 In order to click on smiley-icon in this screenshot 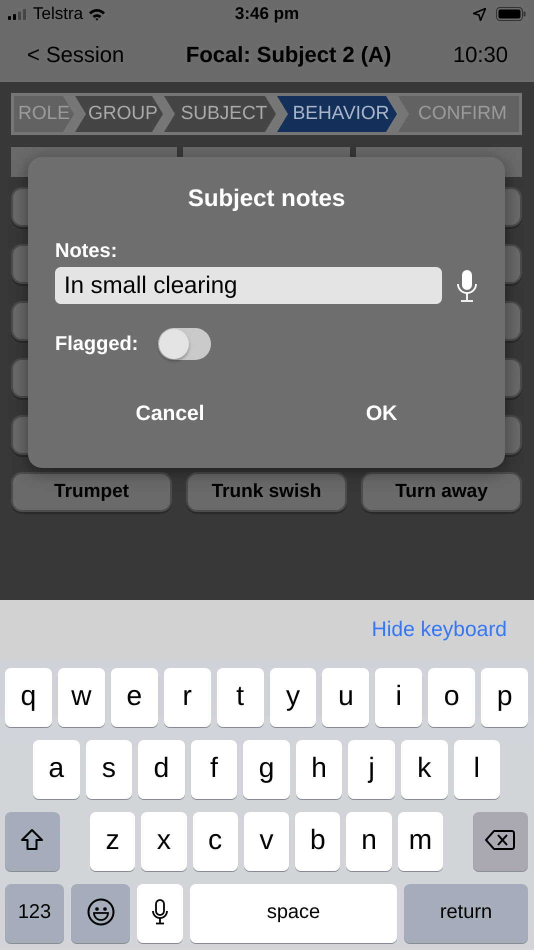, I will do `click(100, 912)`.